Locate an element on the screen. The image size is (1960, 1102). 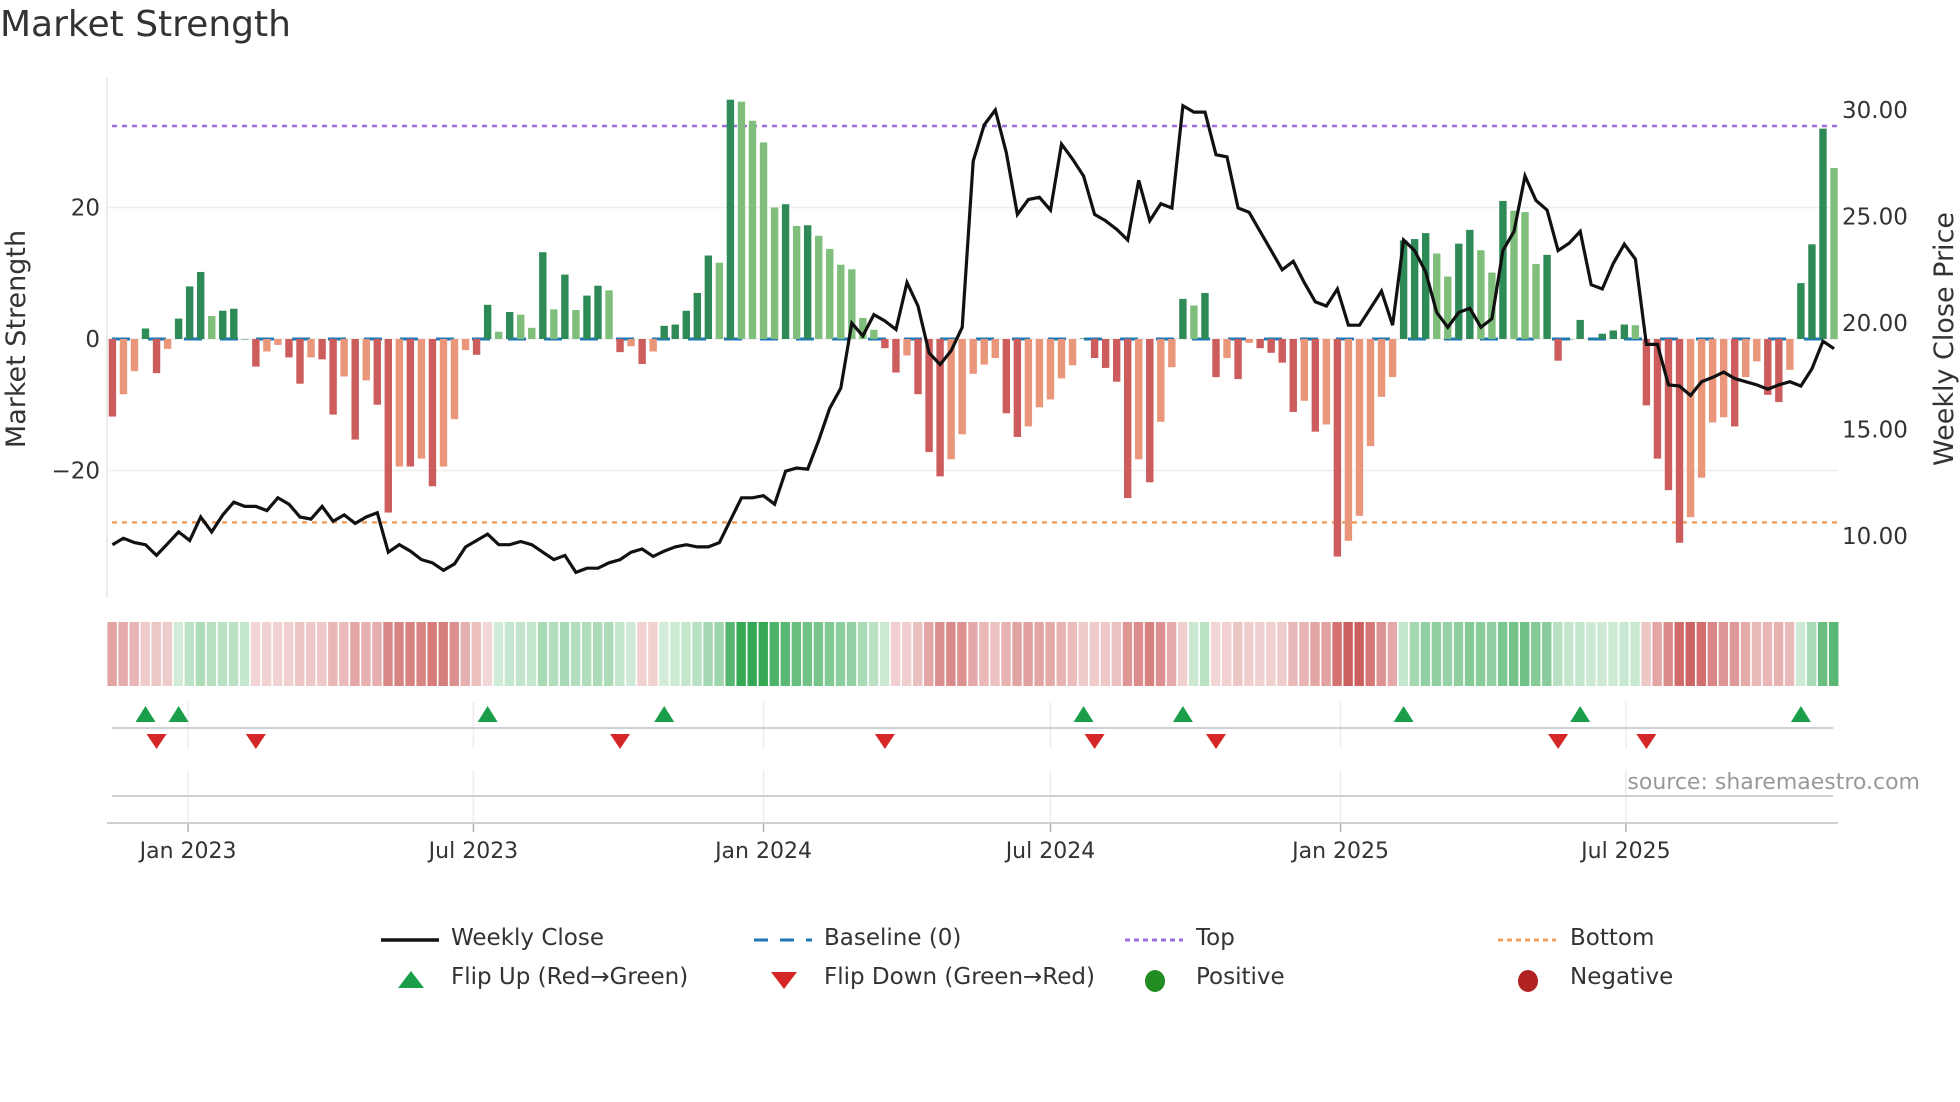
positive-dot-icon is located at coordinates (1155, 981).